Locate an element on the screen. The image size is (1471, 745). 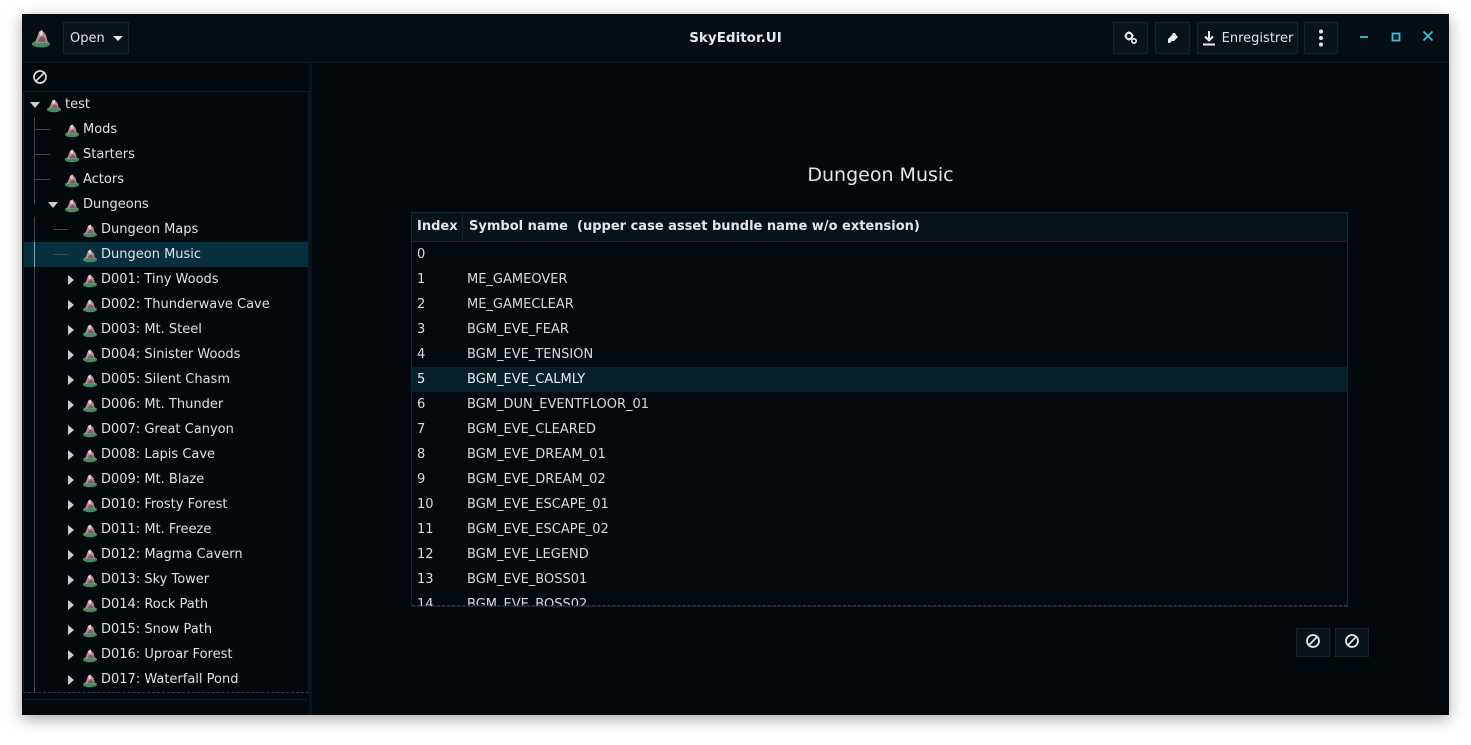
tree-item: D011: Mt. Freeze is located at coordinates (166, 529).